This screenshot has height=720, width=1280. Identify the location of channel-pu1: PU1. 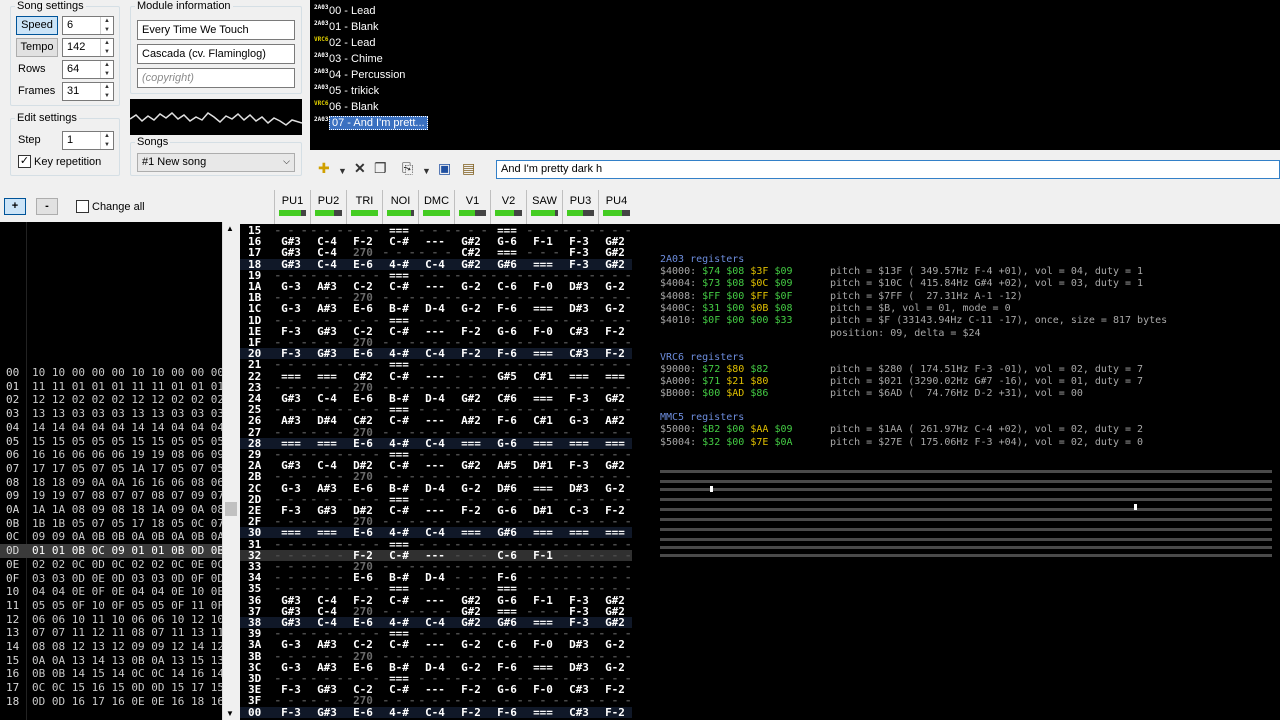
(292, 207).